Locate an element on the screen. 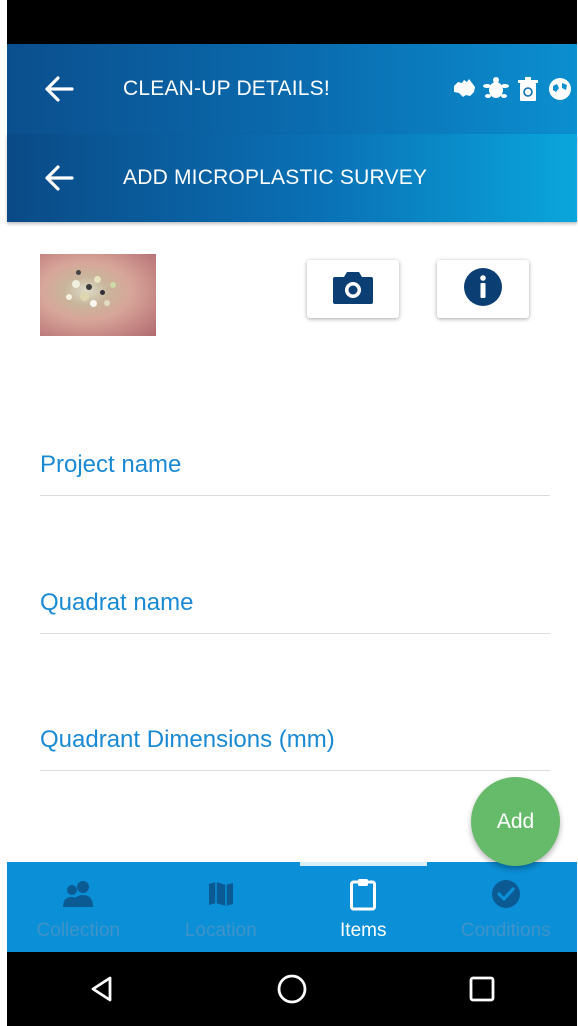 This screenshot has width=578, height=1026. project-name-label: Project name is located at coordinates (111, 464).